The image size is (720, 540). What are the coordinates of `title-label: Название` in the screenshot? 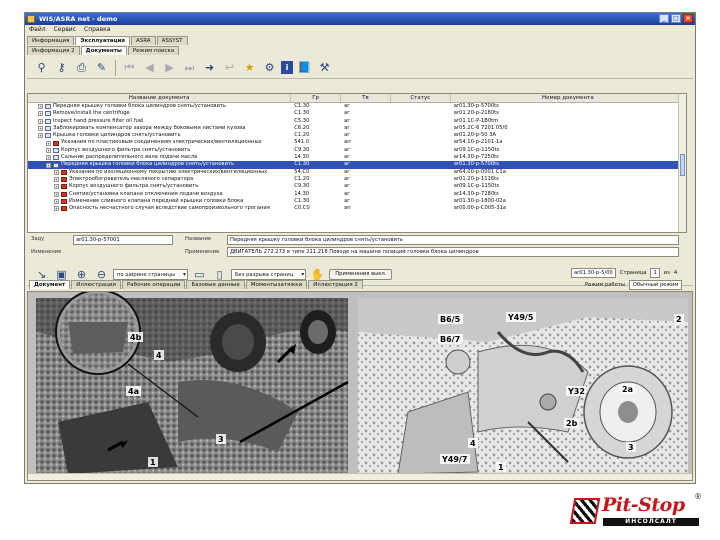 It's located at (198, 239).